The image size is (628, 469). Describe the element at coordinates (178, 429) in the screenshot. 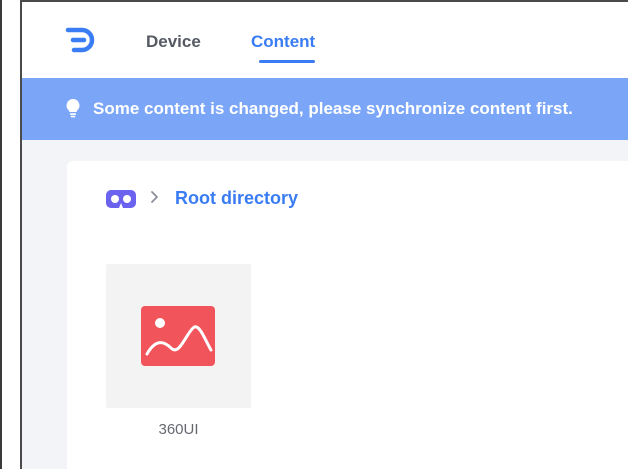

I see `content-item-name: 360UI` at that location.